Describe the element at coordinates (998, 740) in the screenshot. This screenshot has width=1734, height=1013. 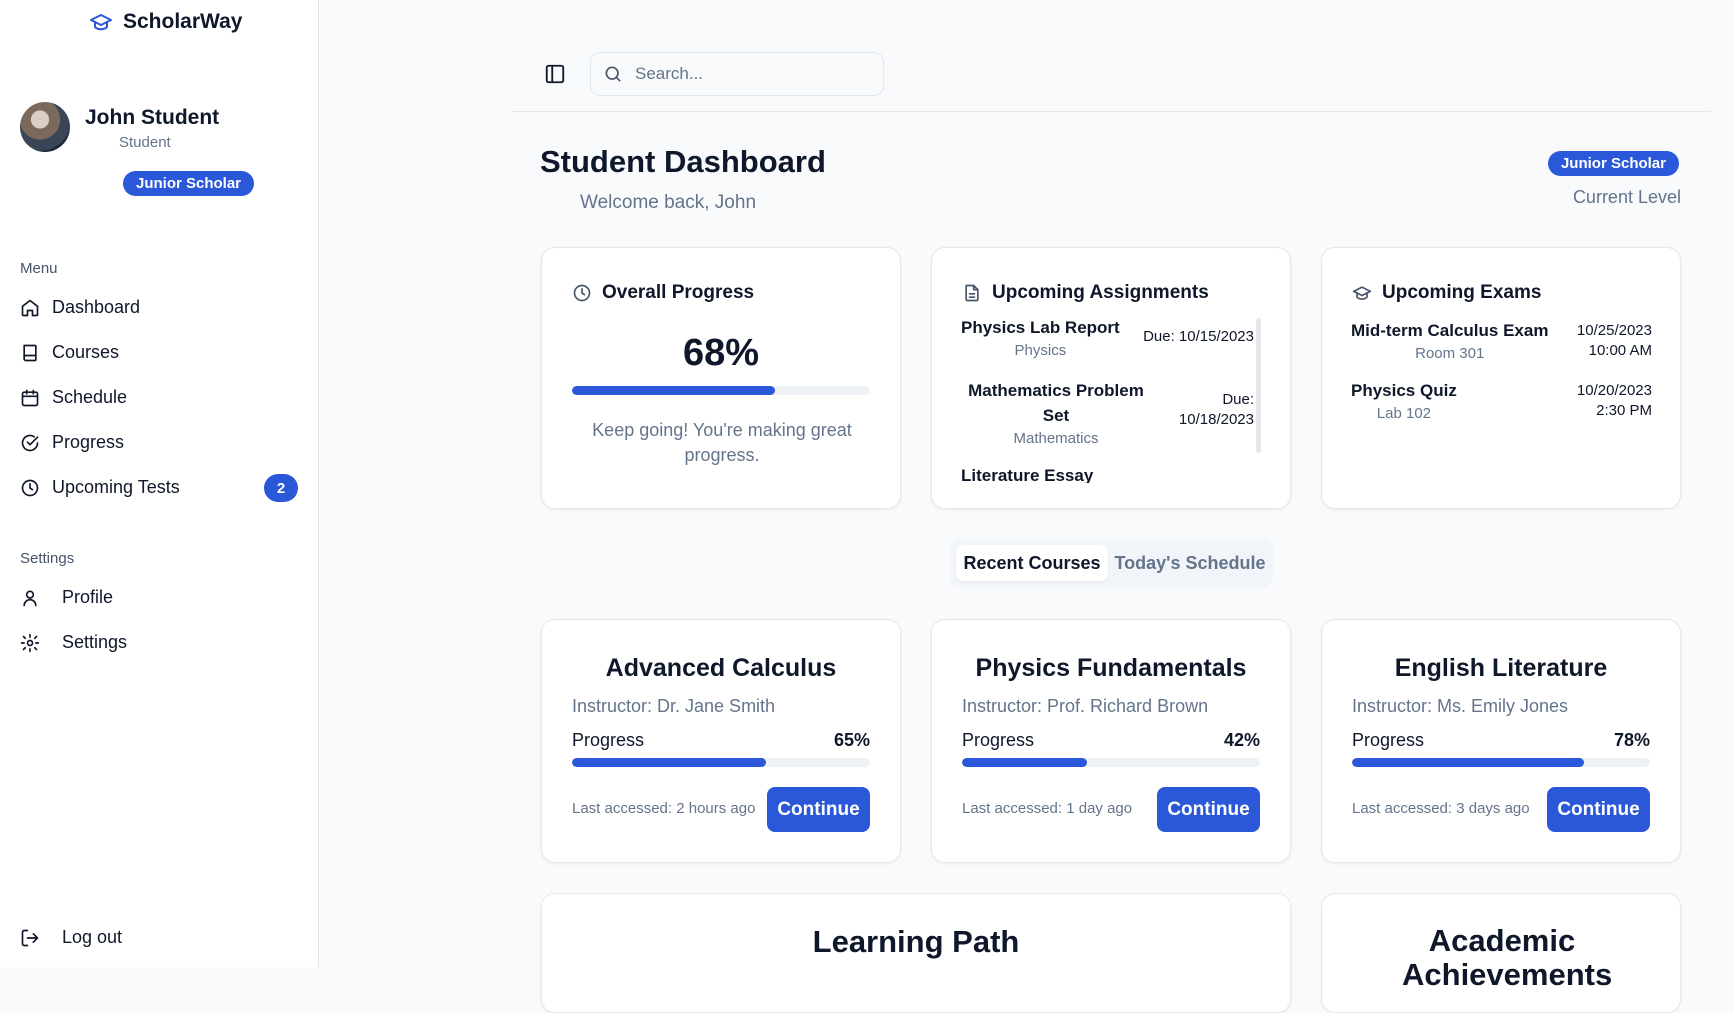
I see `course-progress-label: Progress` at that location.